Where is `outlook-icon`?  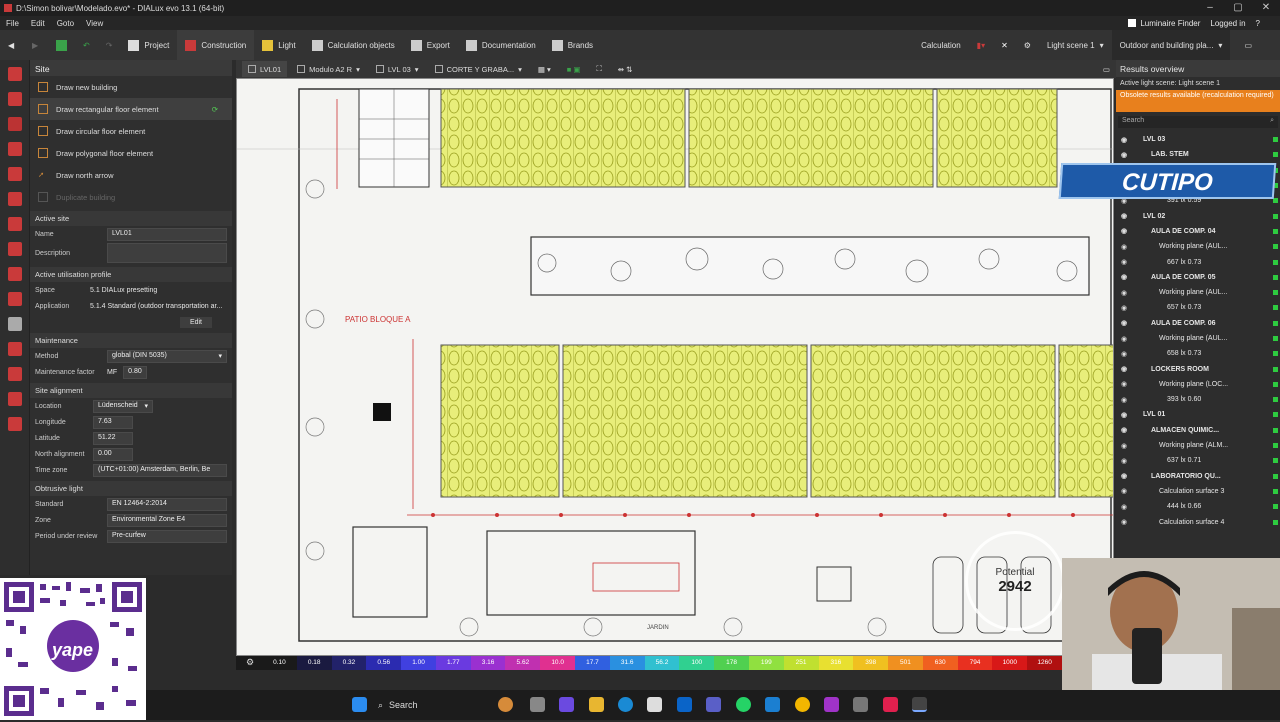
outlook-icon is located at coordinates (684, 704).